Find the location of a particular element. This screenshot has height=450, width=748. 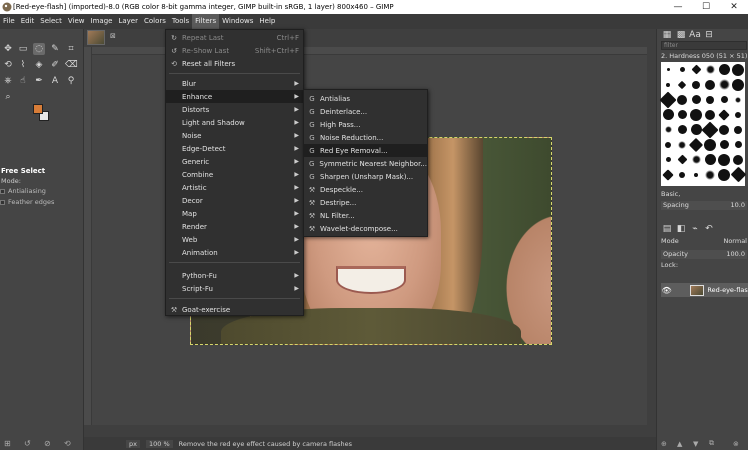

menu-item-animation: Animation ▶ is located at coordinates (234, 252).